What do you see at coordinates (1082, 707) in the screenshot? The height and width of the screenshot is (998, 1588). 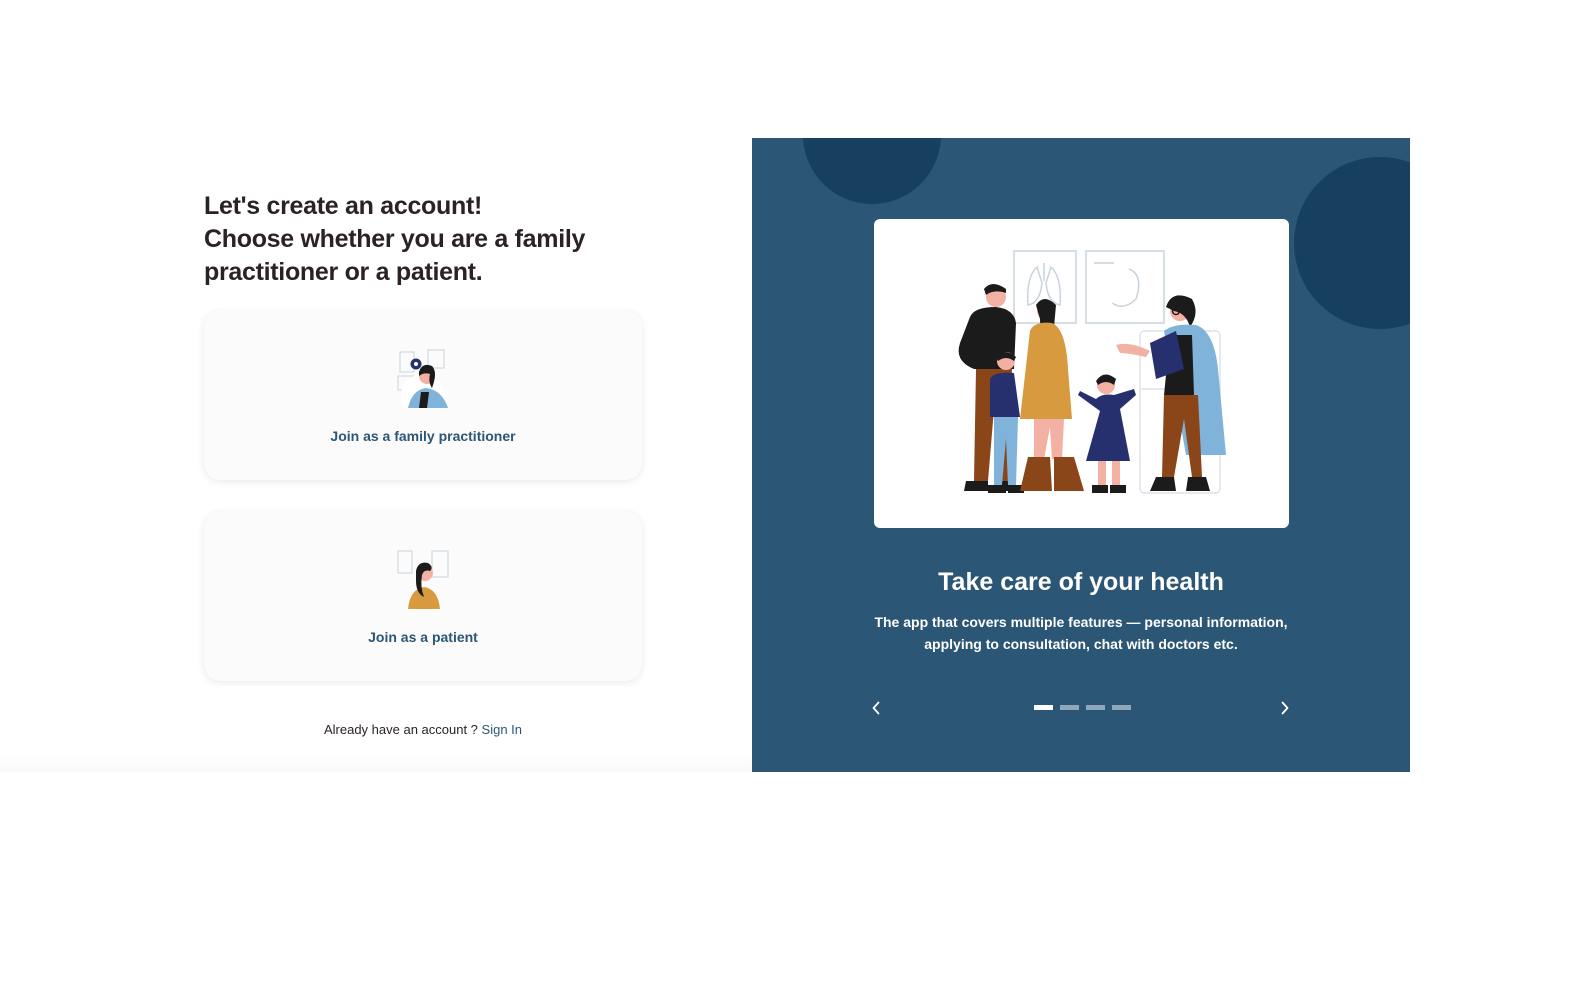 I see `carousel-pagination` at bounding box center [1082, 707].